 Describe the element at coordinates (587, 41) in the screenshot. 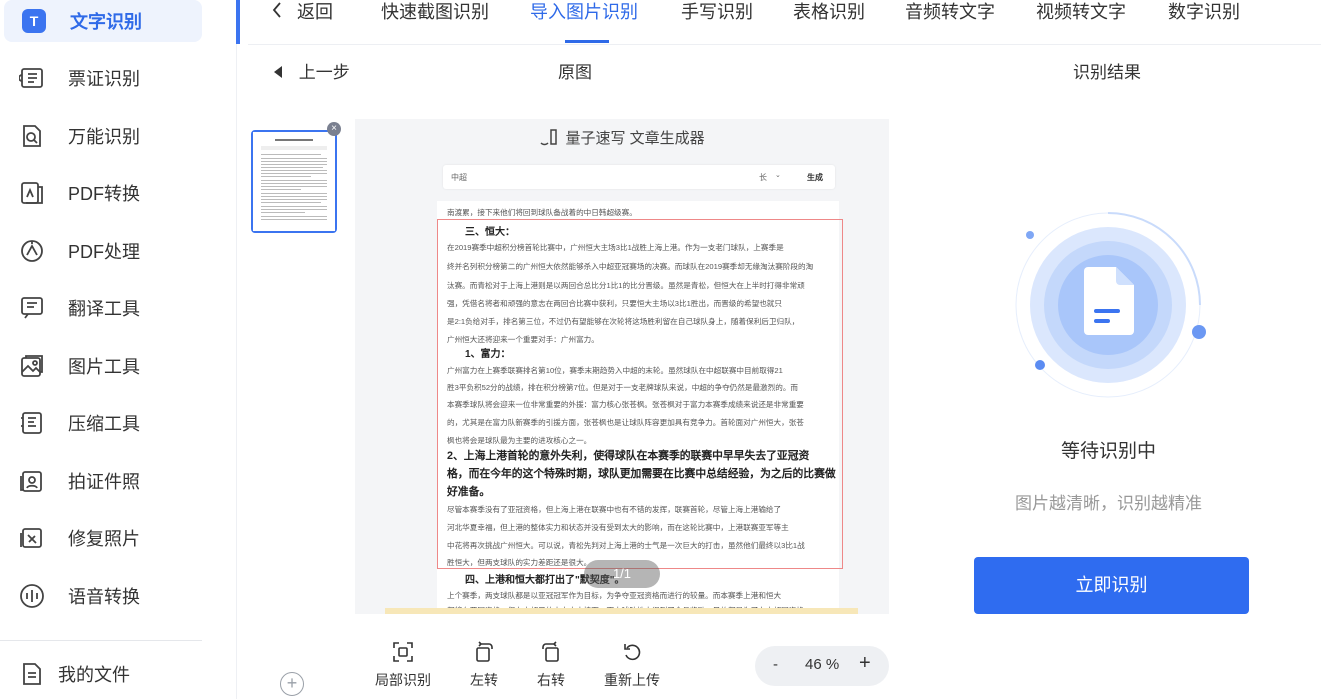

I see `active-tab-underline` at that location.